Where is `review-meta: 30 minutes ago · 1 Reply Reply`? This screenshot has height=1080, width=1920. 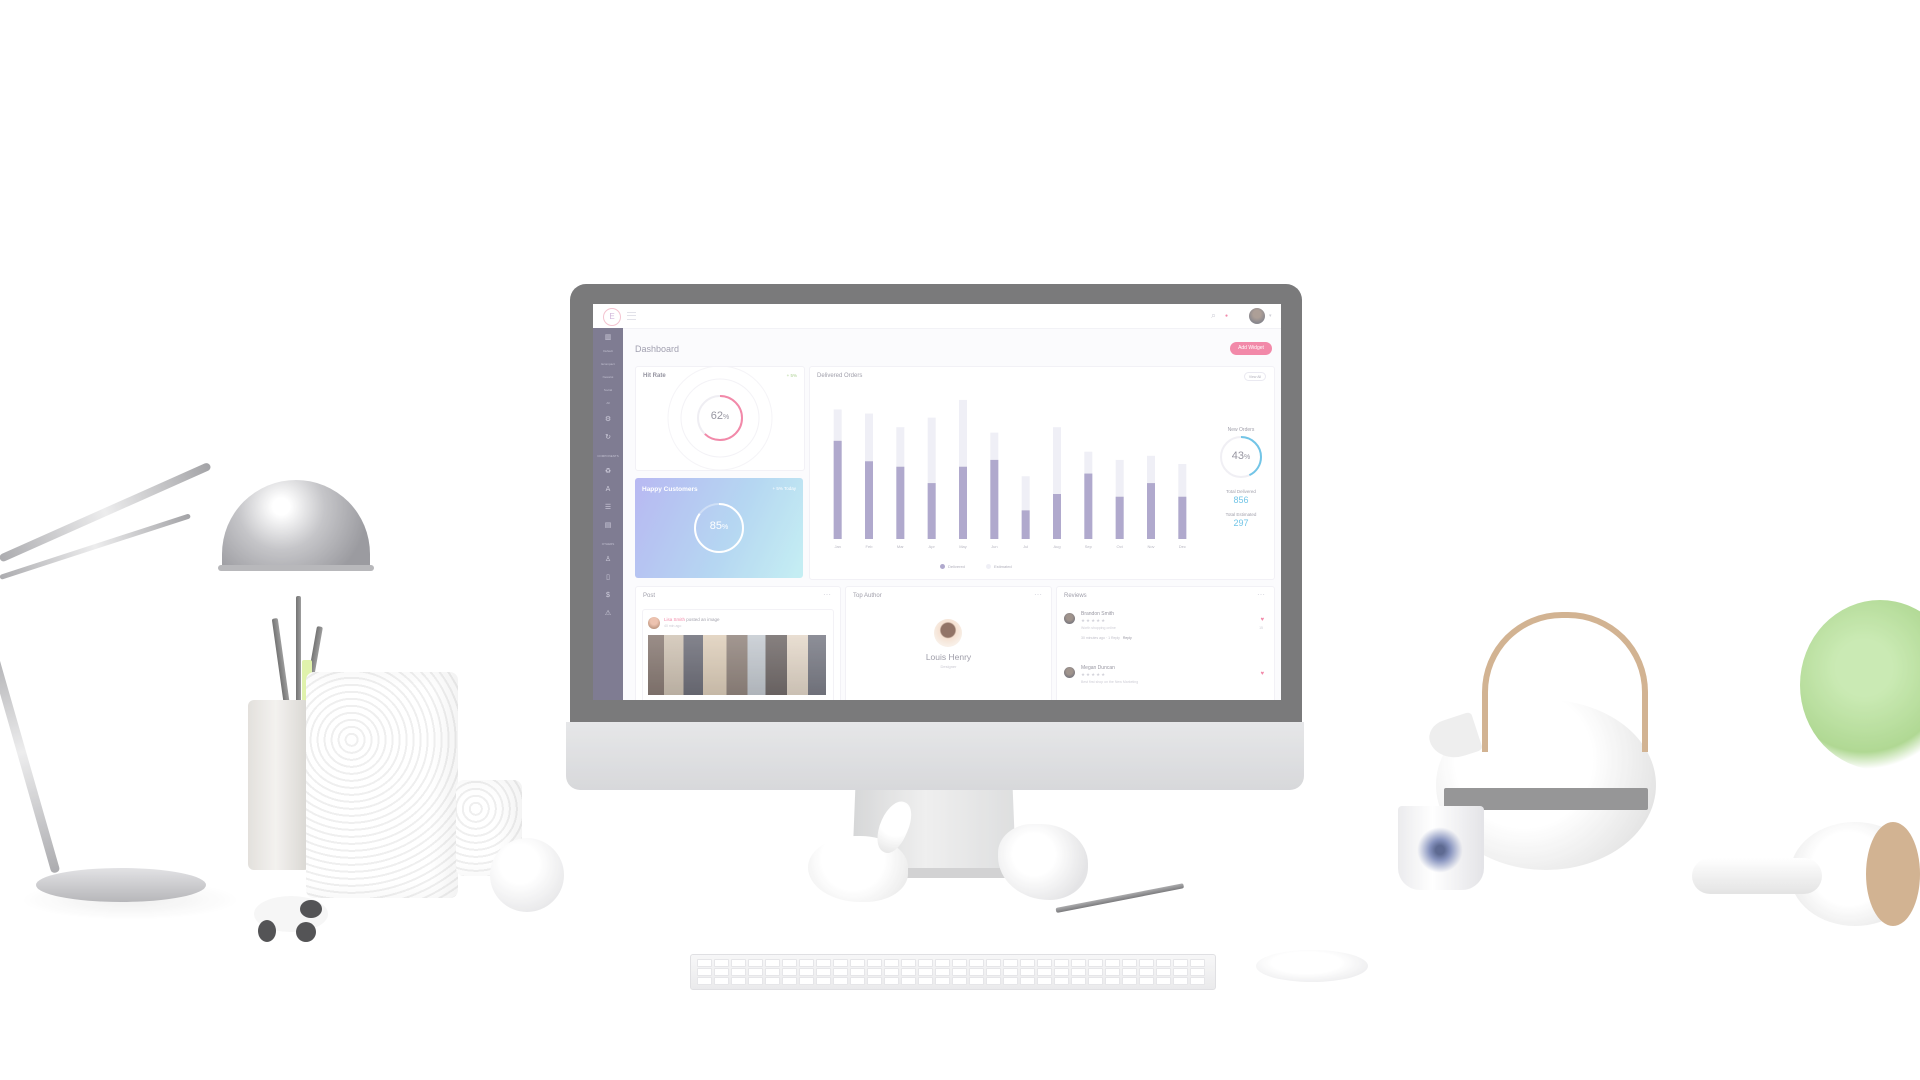 review-meta: 30 minutes ago · 1 Reply Reply is located at coordinates (1106, 638).